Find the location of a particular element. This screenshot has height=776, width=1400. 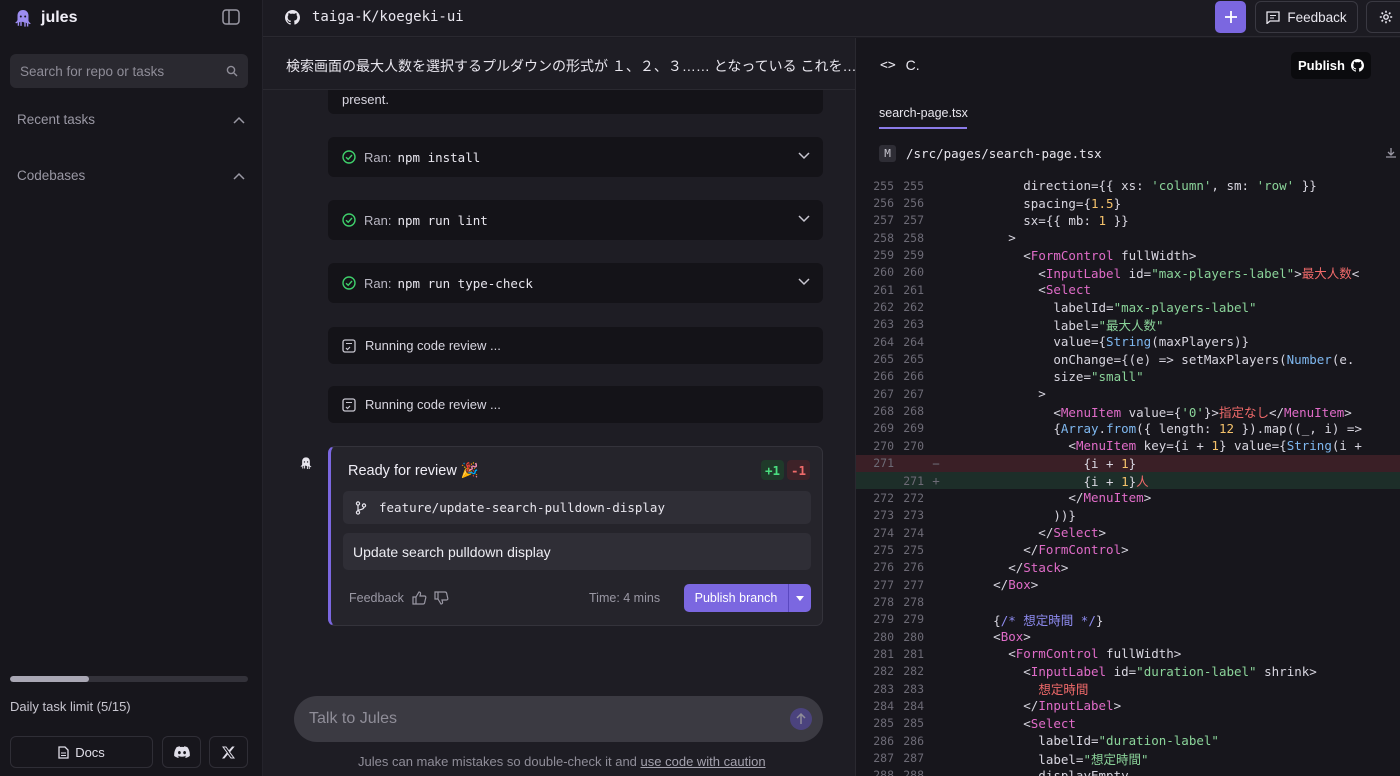

discord-icon is located at coordinates (181, 752).